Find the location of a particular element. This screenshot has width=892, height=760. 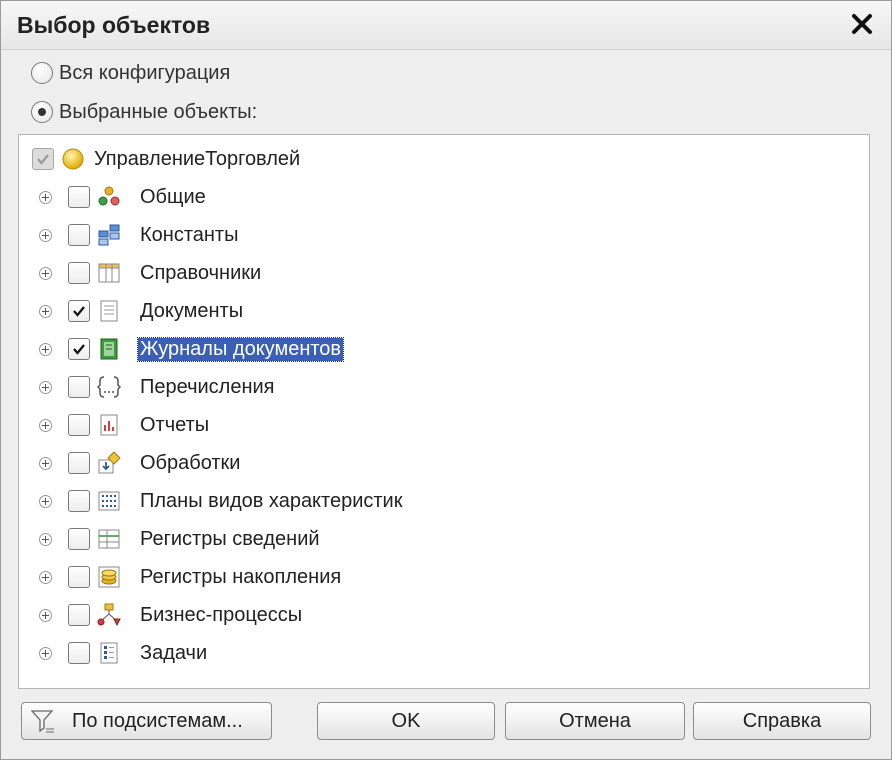

documents-icon is located at coordinates (109, 311).